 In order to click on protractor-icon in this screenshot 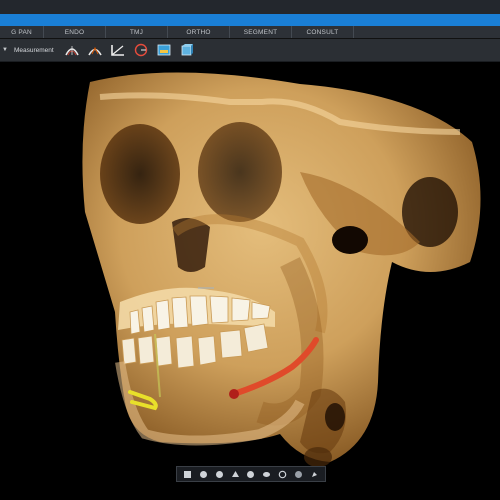, I will do `click(141, 50)`.